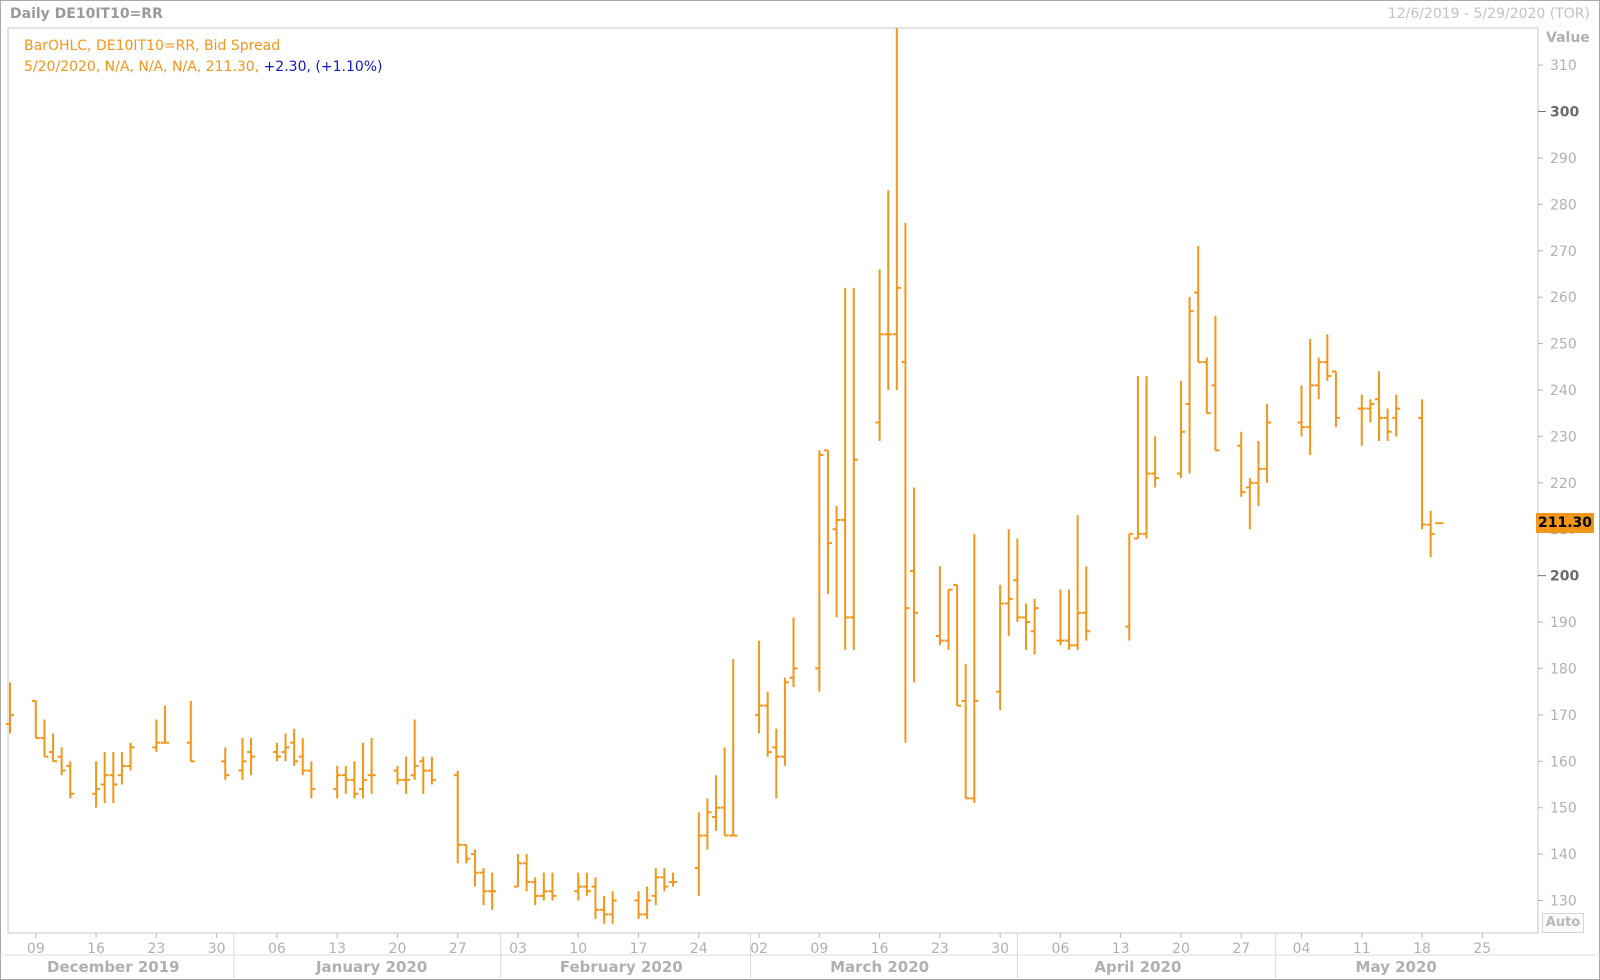 This screenshot has height=980, width=1600. What do you see at coordinates (1362, 949) in the screenshot?
I see `x-tick-label: 11` at bounding box center [1362, 949].